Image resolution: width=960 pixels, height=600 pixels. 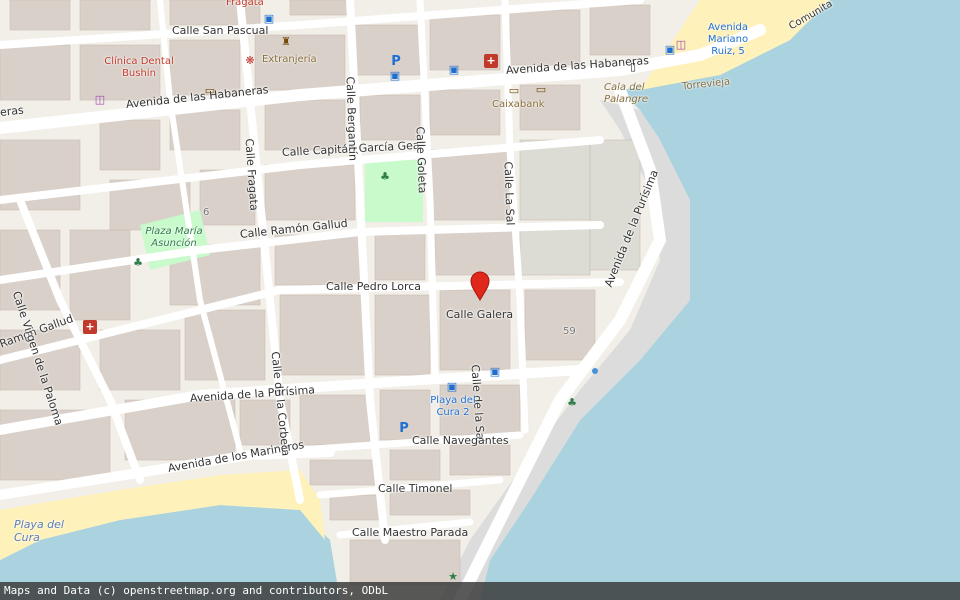 I want to click on street-label-maestro: Calle Maestro Parada, so click(x=410, y=532).